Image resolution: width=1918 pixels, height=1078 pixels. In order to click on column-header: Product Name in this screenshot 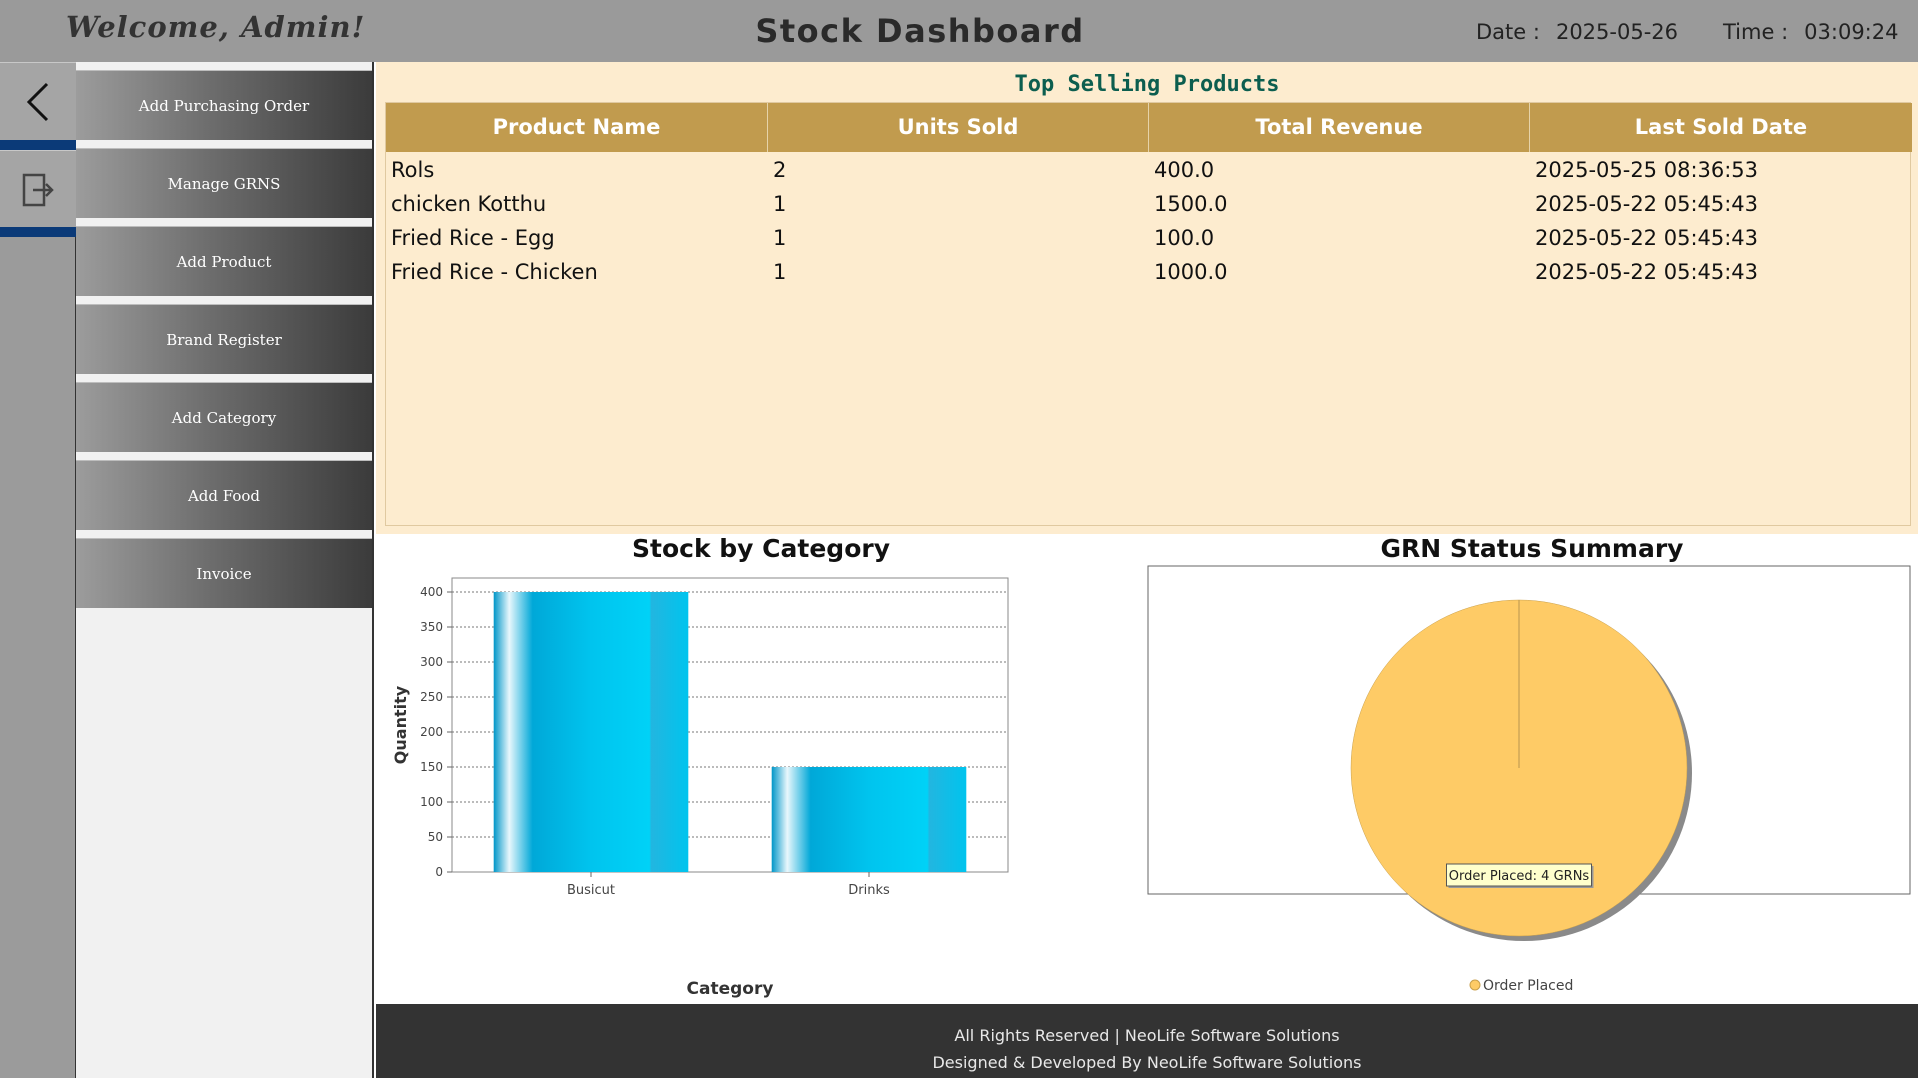, I will do `click(577, 127)`.